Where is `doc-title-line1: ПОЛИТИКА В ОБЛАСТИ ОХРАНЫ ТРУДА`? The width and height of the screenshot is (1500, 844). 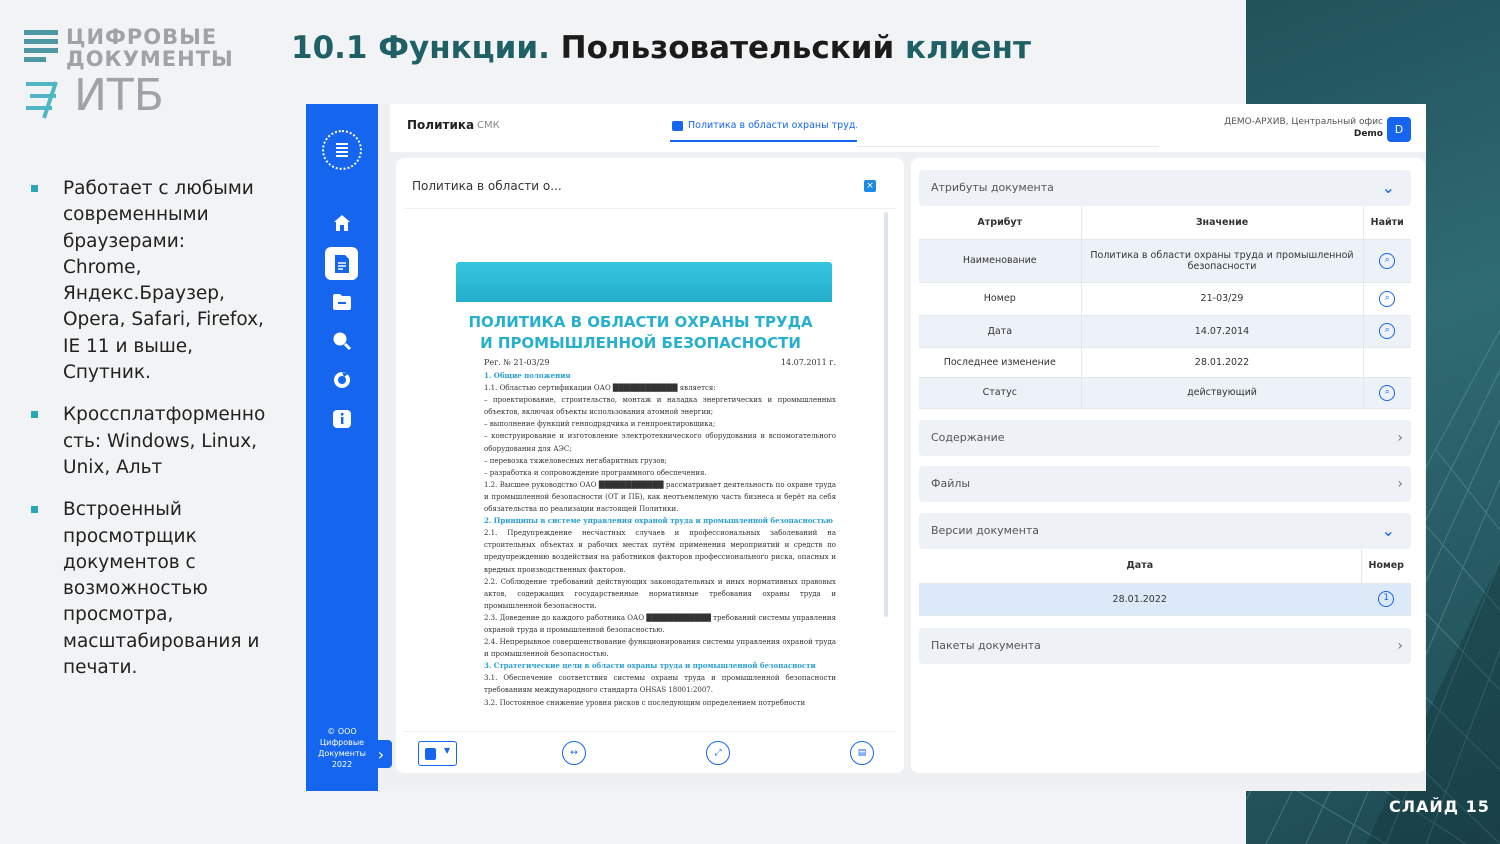
doc-title-line1: ПОЛИТИКА В ОБЛАСТИ ОХРАНЫ ТРУДА is located at coordinates (640, 322).